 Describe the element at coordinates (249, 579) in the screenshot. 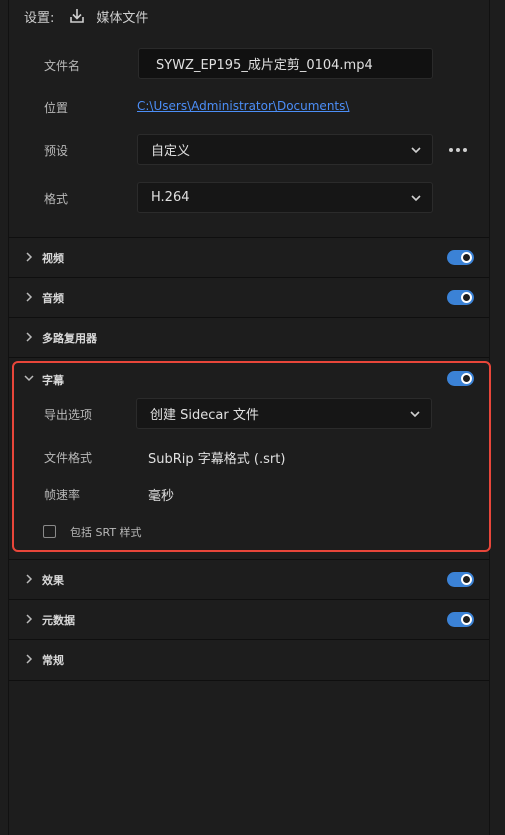

I see `section-effects: 效果` at that location.